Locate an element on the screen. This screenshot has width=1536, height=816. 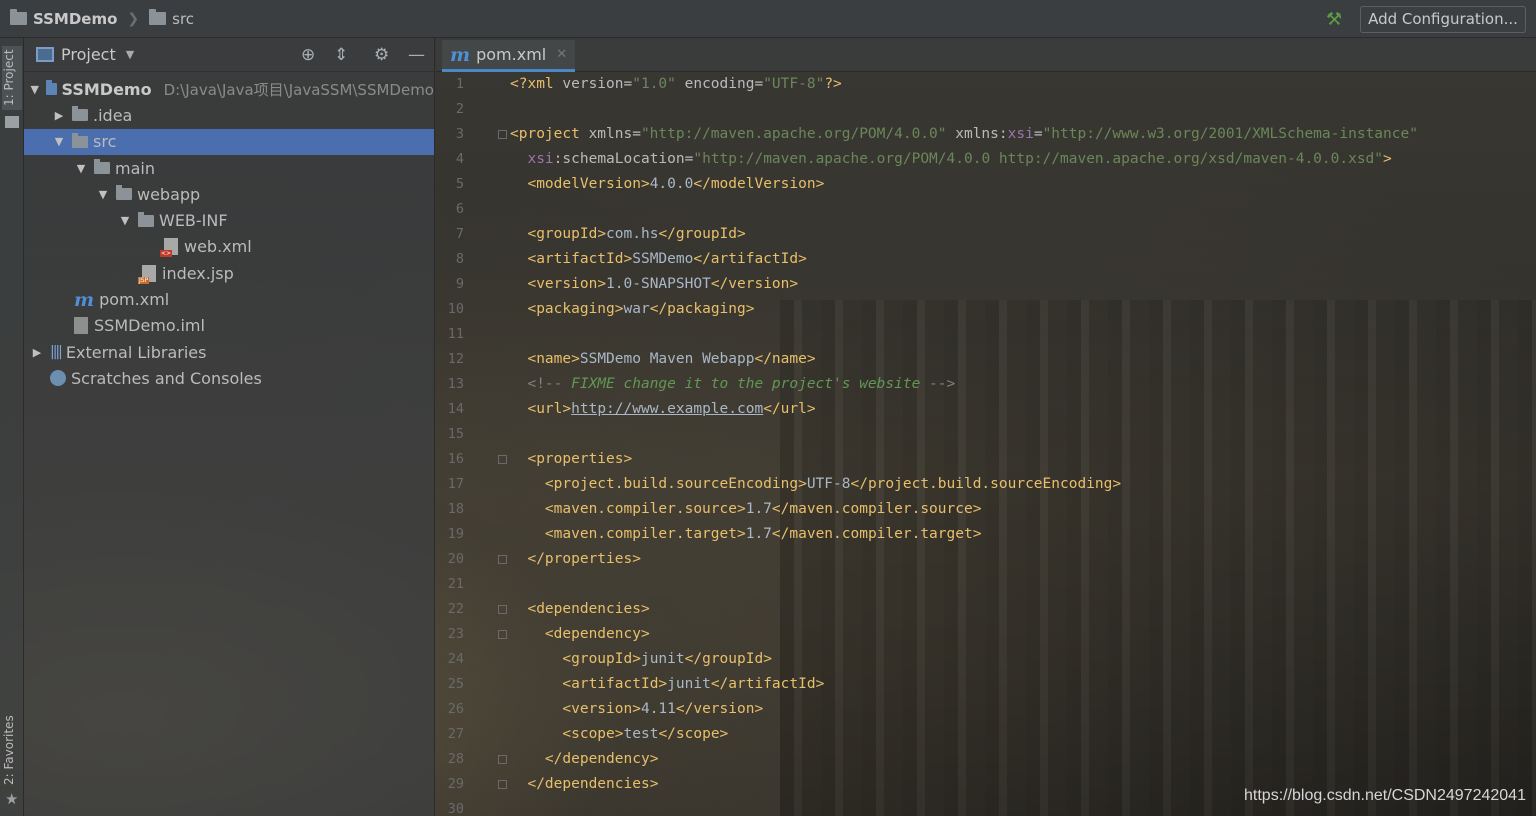
star-icon: ★ is located at coordinates (12, 799).